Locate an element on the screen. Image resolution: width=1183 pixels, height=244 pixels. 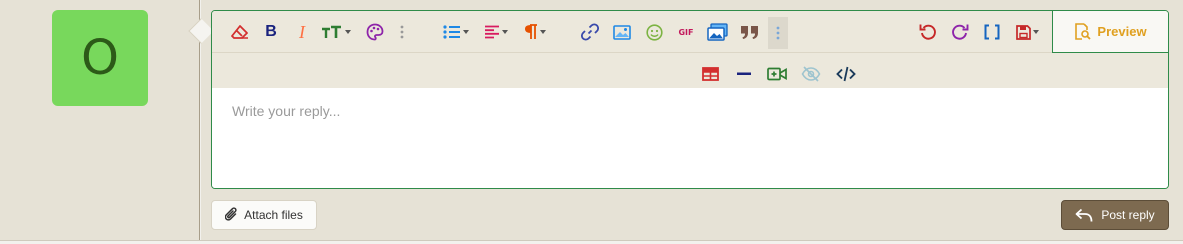
emoji-icon is located at coordinates (654, 32).